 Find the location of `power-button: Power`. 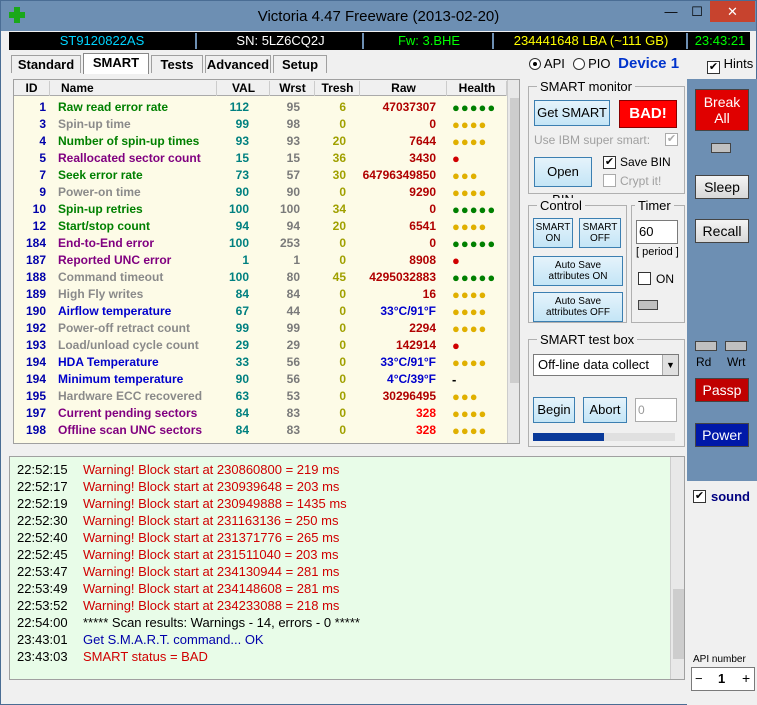

power-button: Power is located at coordinates (722, 435).